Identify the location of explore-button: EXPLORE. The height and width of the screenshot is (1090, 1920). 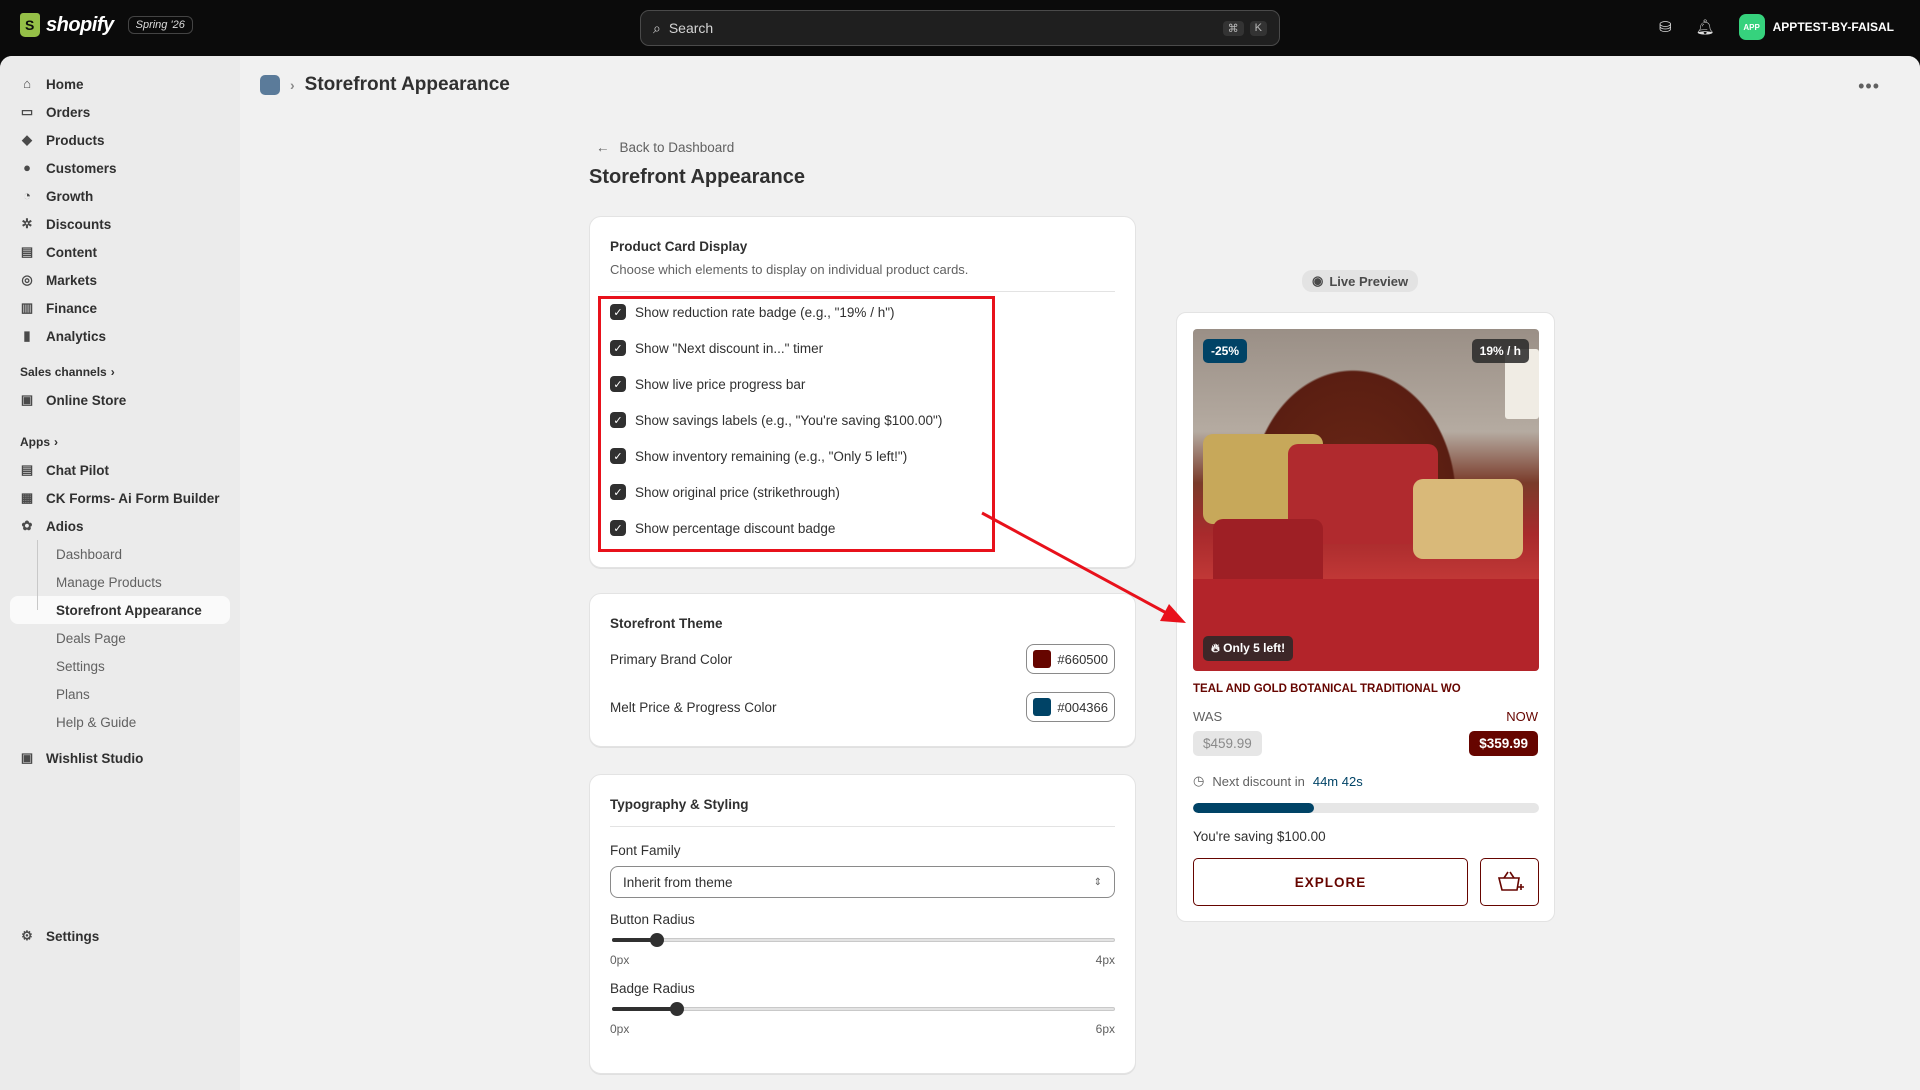
(1330, 882).